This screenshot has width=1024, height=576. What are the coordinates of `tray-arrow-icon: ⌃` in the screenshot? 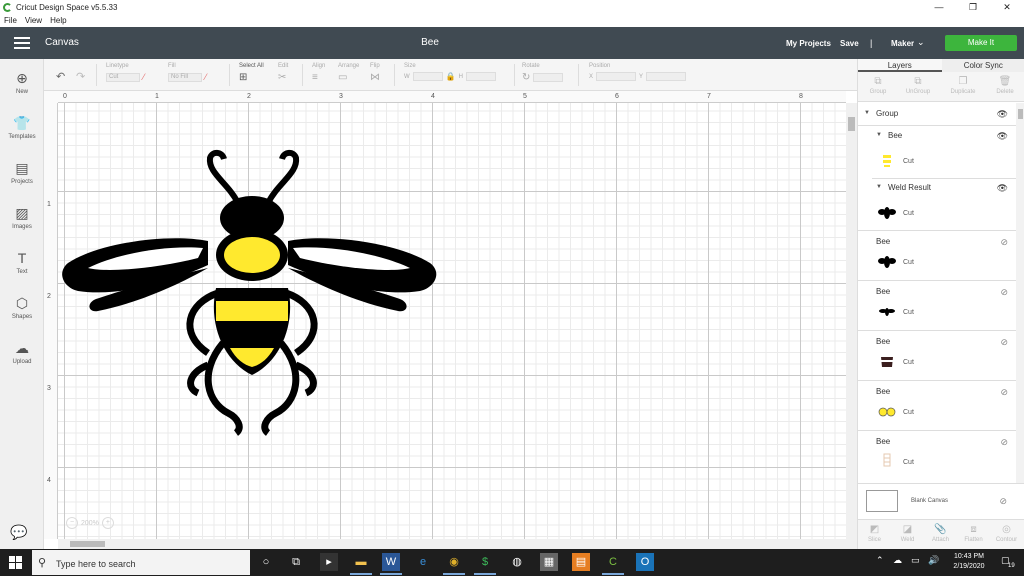 It's located at (880, 560).